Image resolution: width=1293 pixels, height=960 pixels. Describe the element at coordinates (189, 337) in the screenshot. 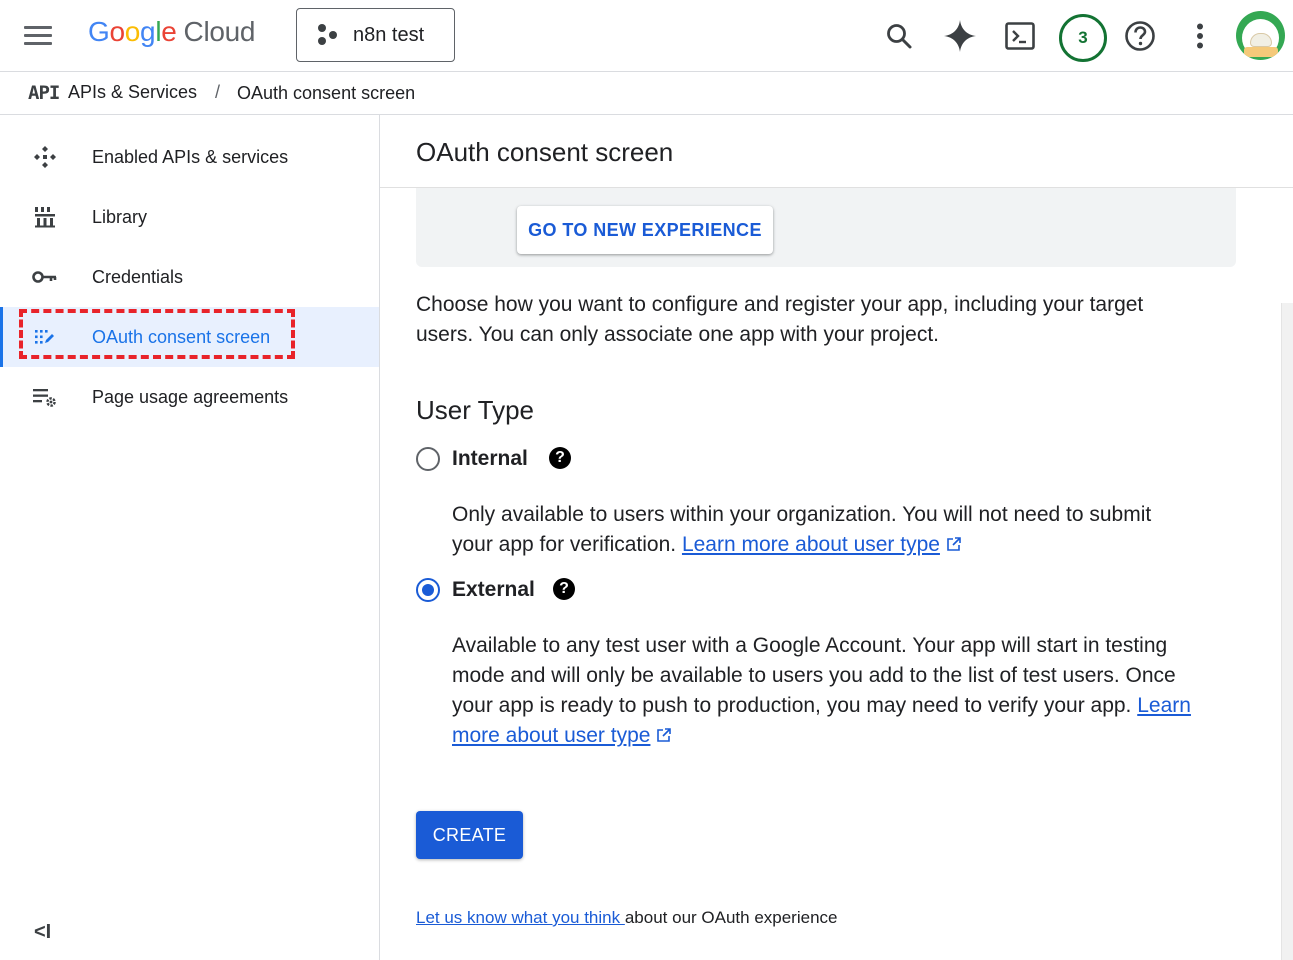

I see `sidebar-item-oauth-consent: OAuth consent screen` at that location.